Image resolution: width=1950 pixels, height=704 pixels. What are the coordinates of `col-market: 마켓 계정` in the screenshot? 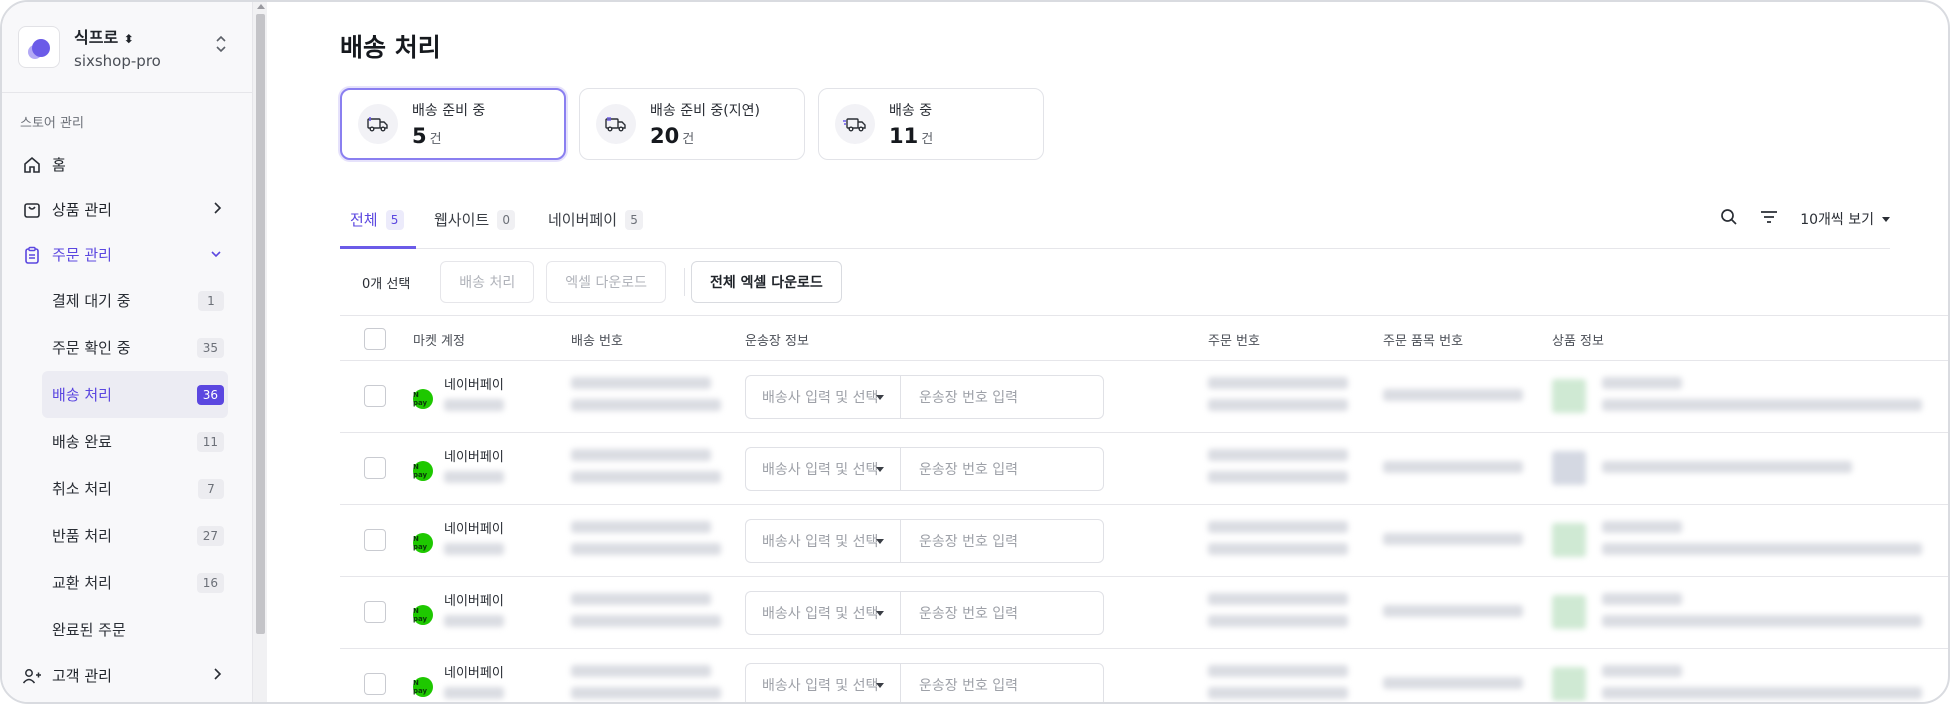 It's located at (439, 341).